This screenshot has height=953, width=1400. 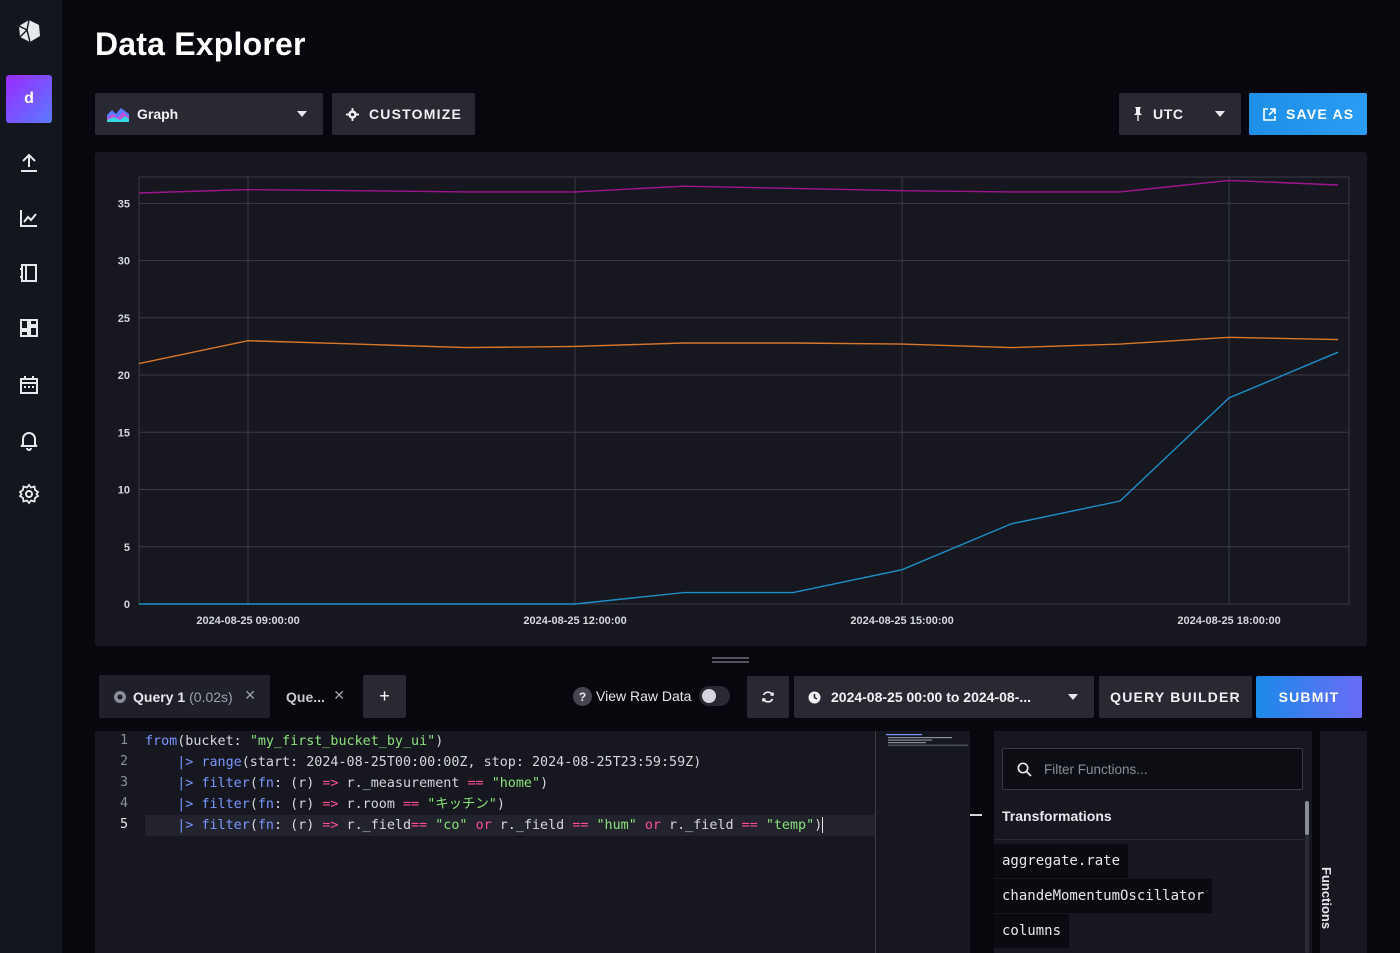 What do you see at coordinates (123, 824) in the screenshot?
I see `line-number: 5` at bounding box center [123, 824].